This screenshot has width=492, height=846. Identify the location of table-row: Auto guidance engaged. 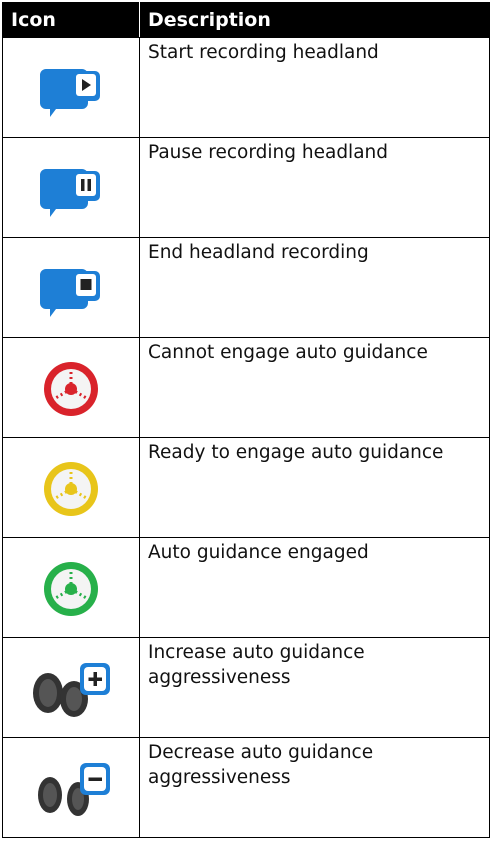
(246, 587).